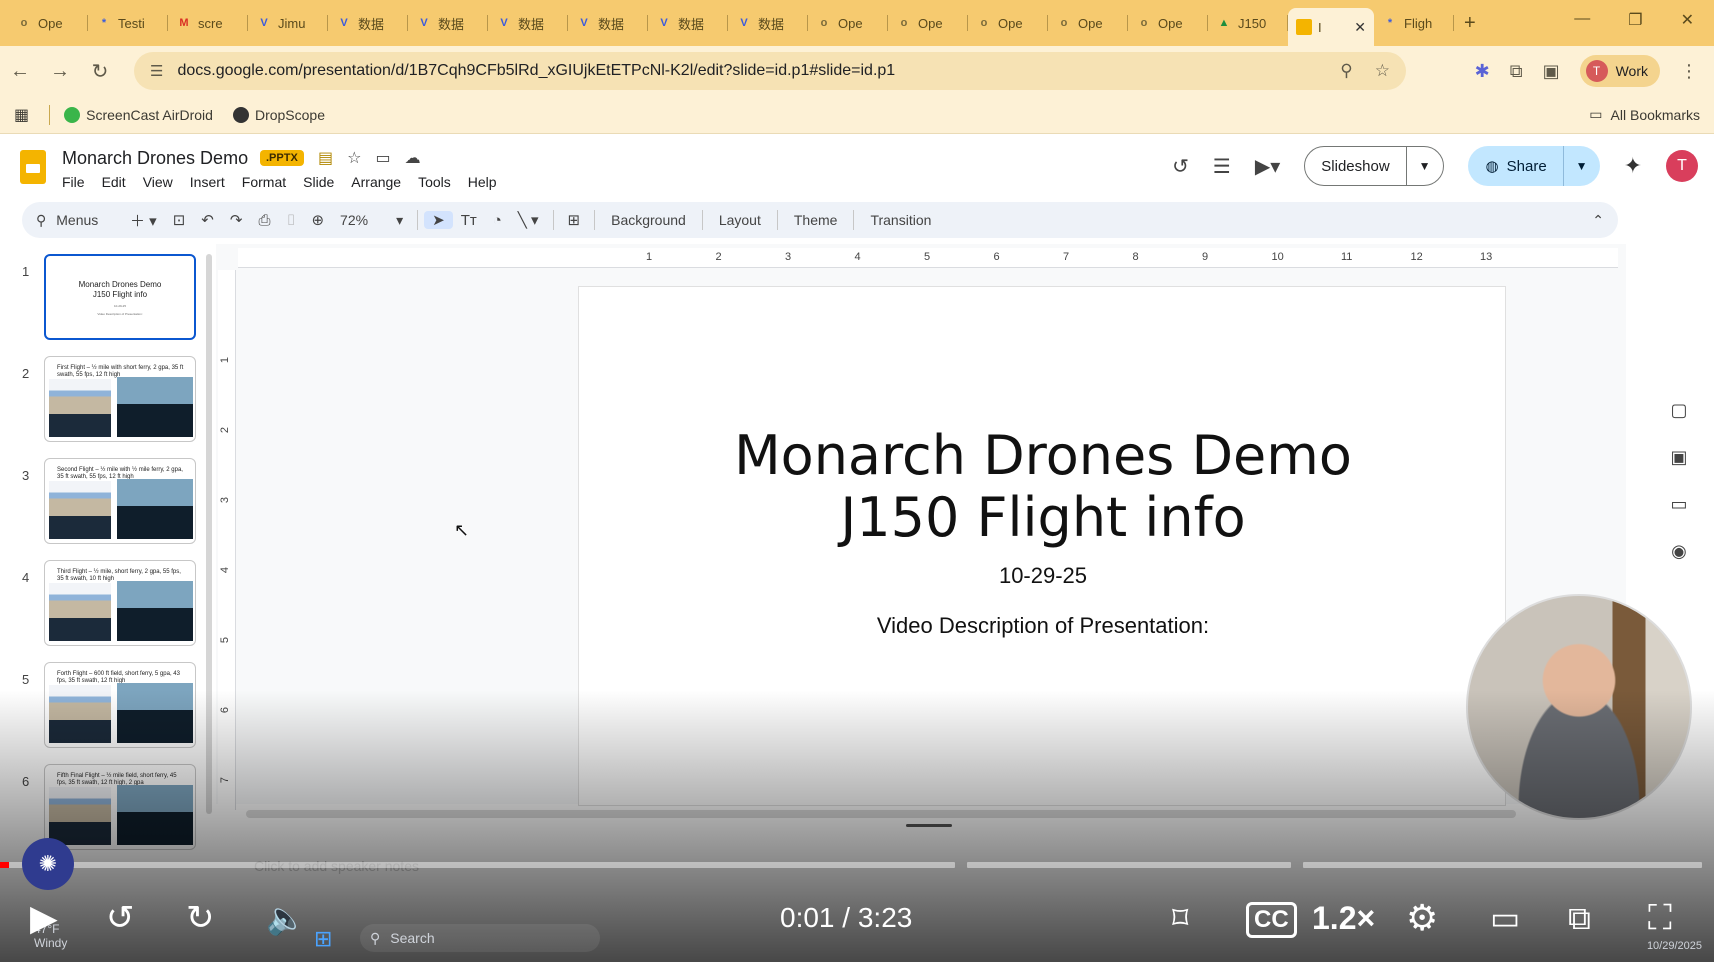  I want to click on paint-format-icon: ⌷, so click(290, 220).